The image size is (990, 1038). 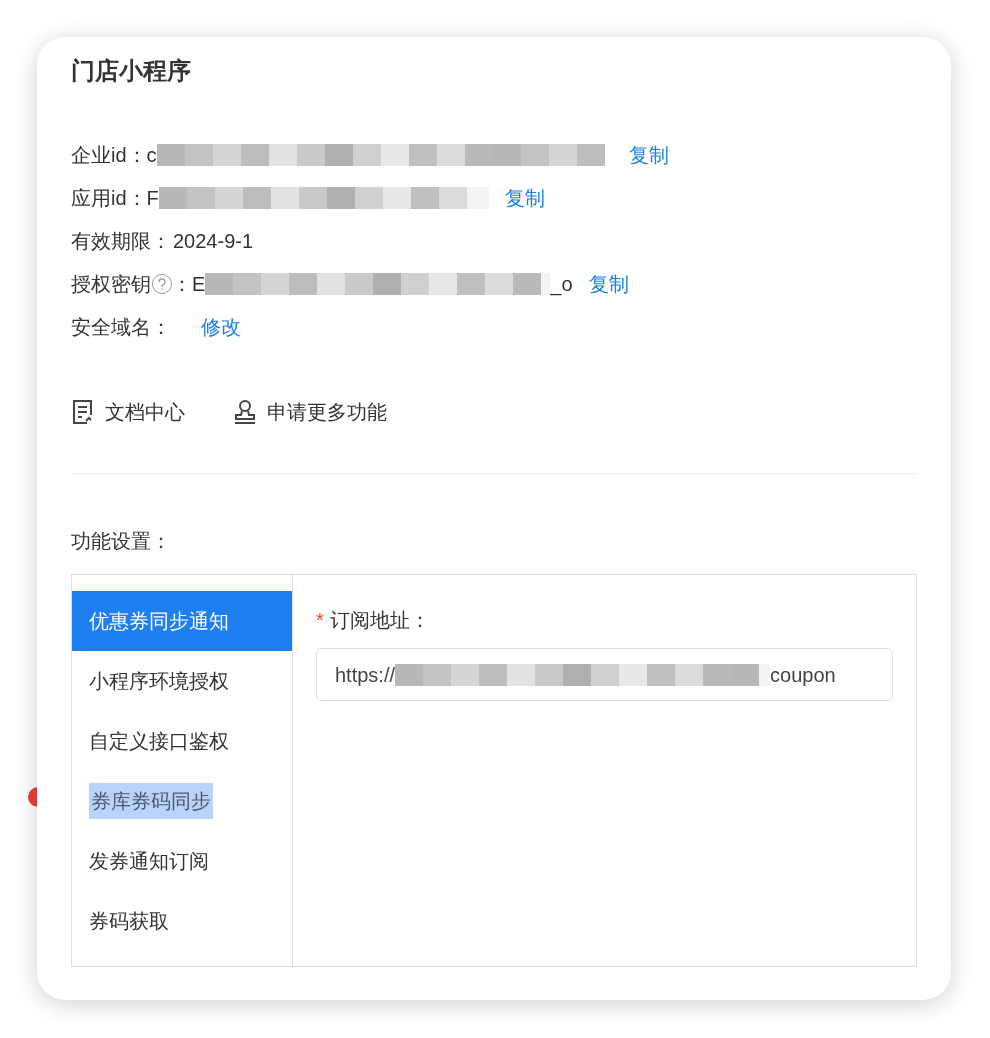 What do you see at coordinates (199, 284) in the screenshot?
I see `field-value: E` at bounding box center [199, 284].